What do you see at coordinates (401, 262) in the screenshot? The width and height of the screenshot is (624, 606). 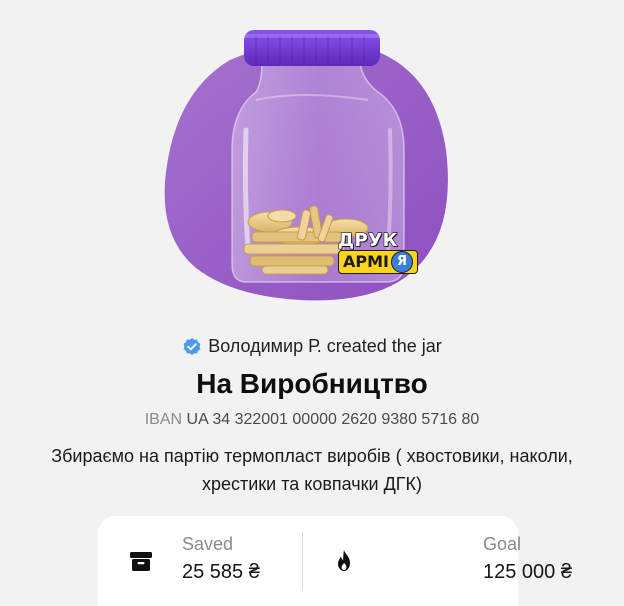 I see `badge-bottom-letter: Я` at bounding box center [401, 262].